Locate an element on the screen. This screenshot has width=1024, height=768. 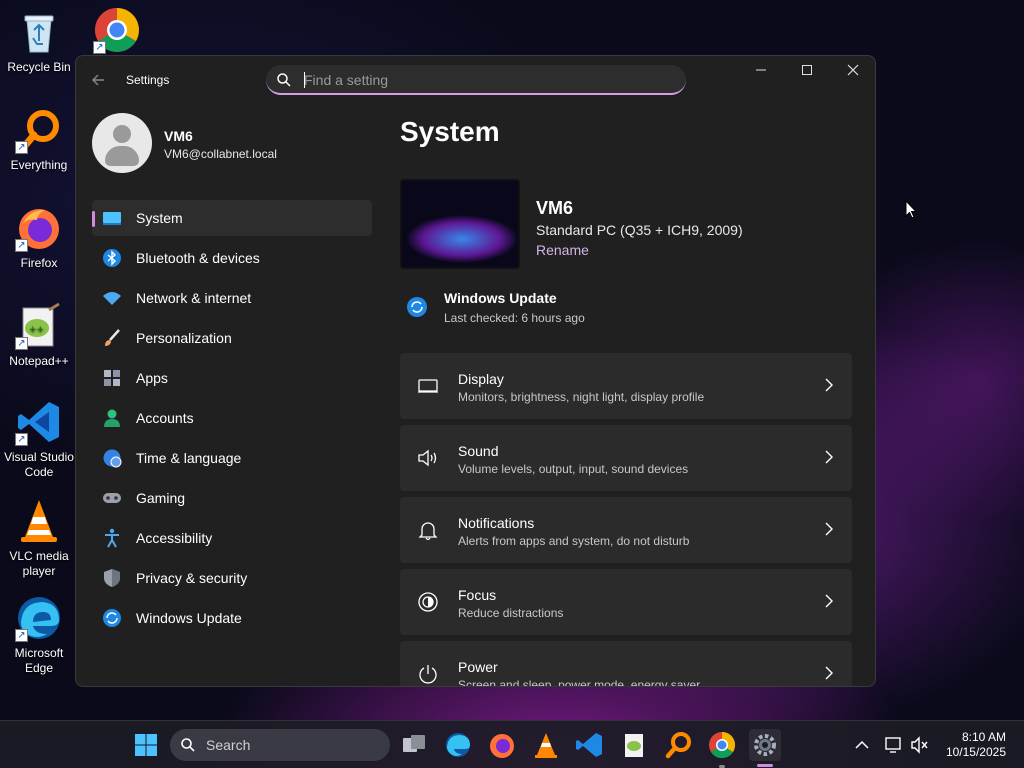
taskbar-notepad-plus-plus is located at coordinates (634, 745).